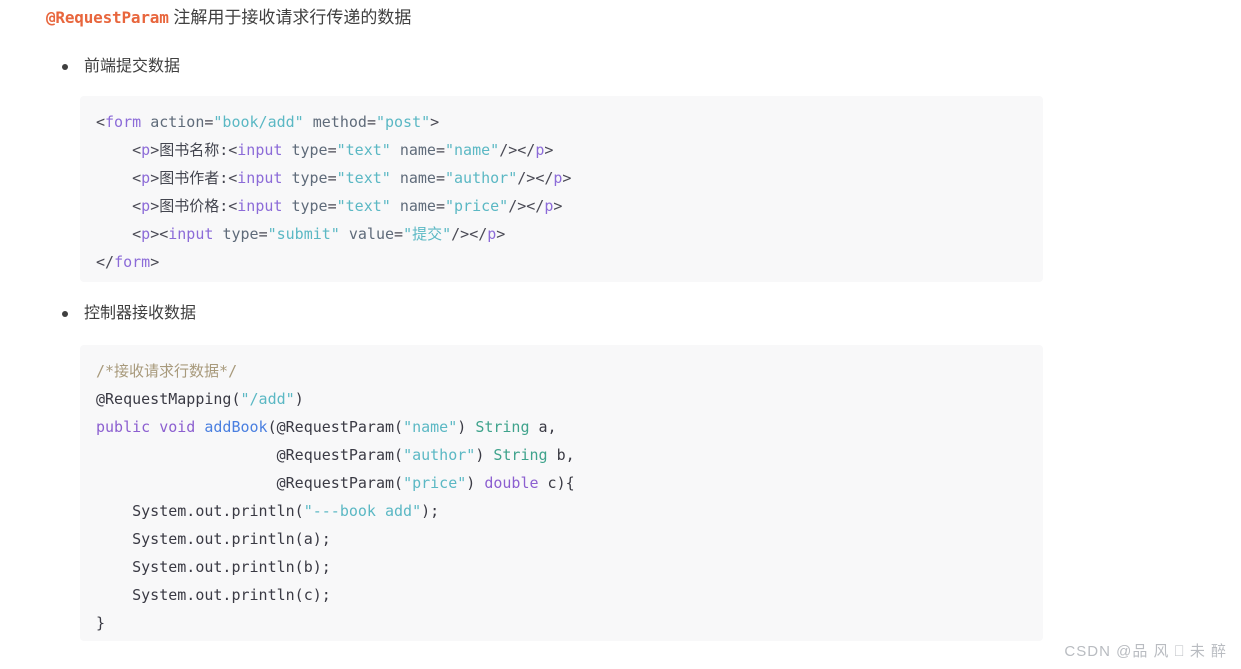  What do you see at coordinates (569, 234) in the screenshot?
I see `code-line: <p><input type="submit" value="提交"/></p>` at bounding box center [569, 234].